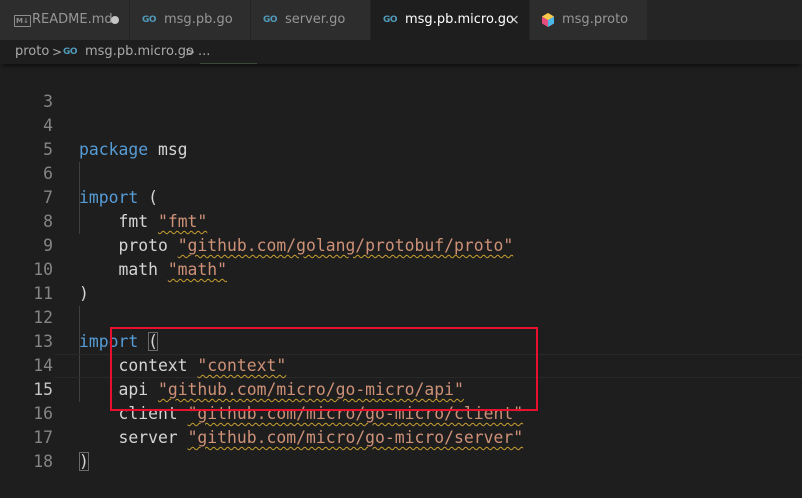 This screenshot has height=498, width=802. Describe the element at coordinates (115, 20) in the screenshot. I see `unsaved-dot-icon` at that location.